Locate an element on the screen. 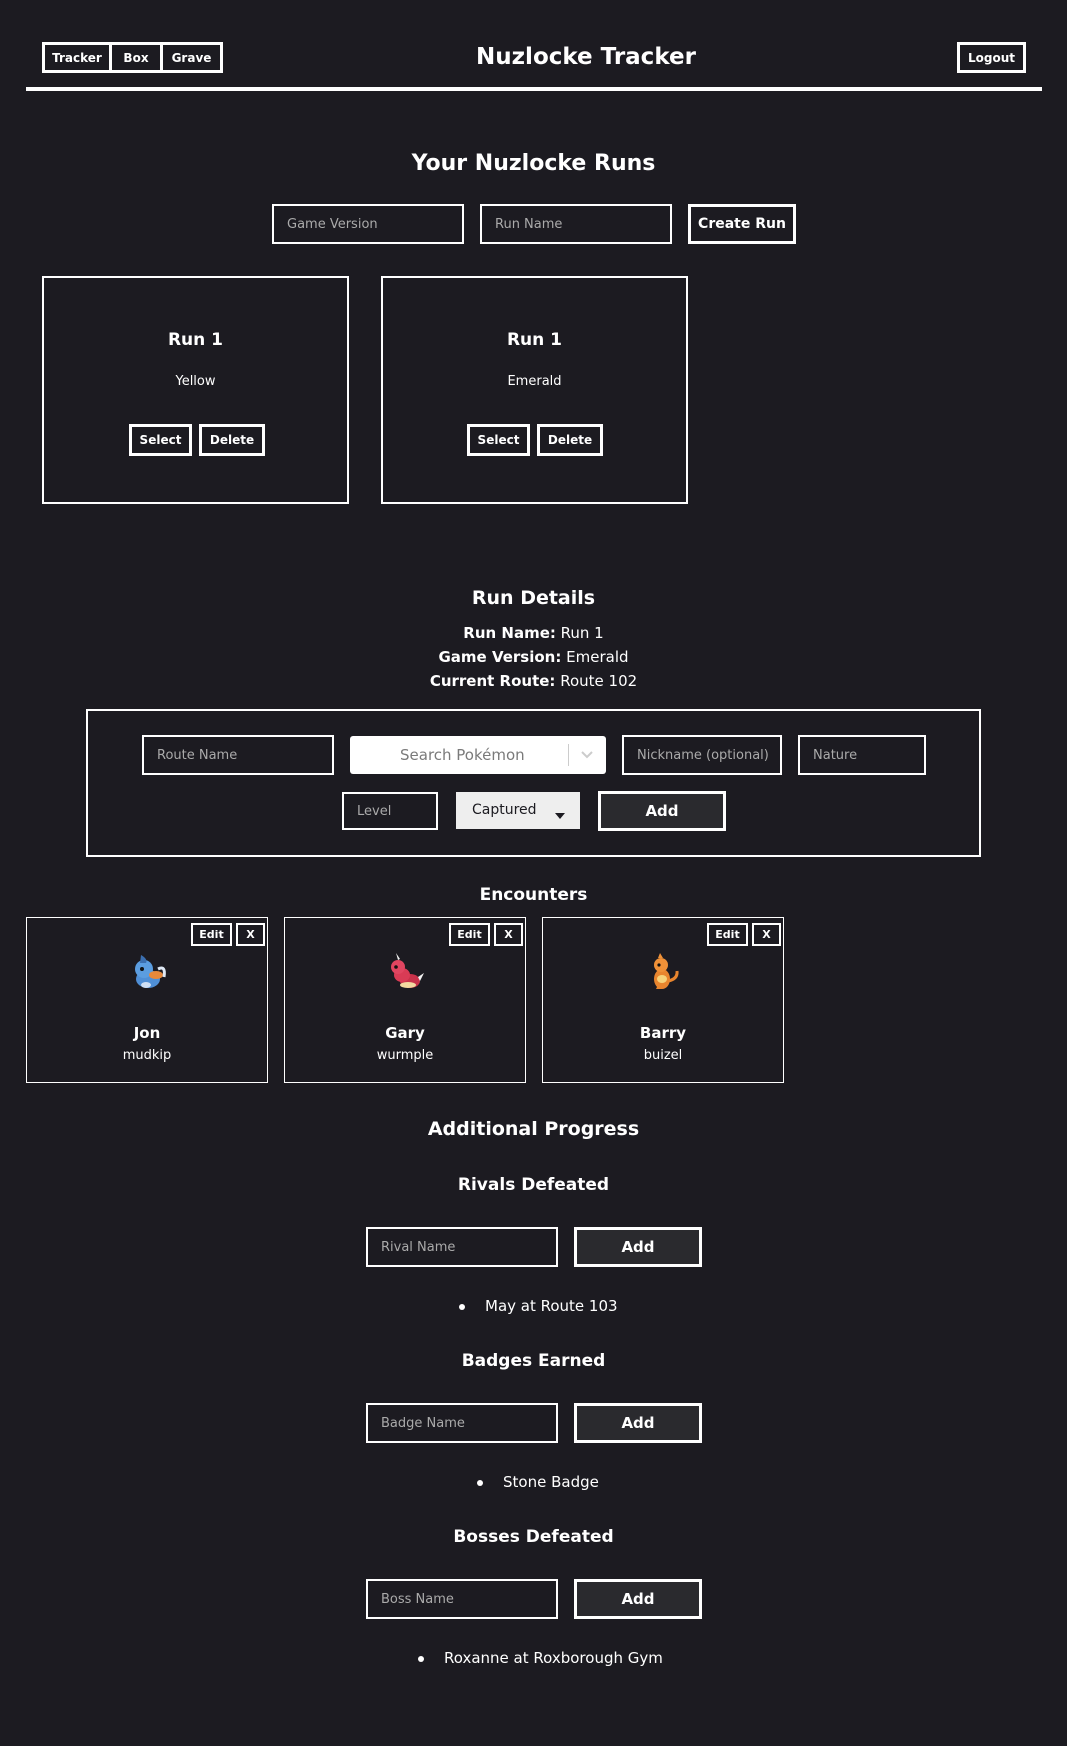 This screenshot has width=1067, height=1746. encounter-card: Edit X Gary wurmple is located at coordinates (405, 1000).